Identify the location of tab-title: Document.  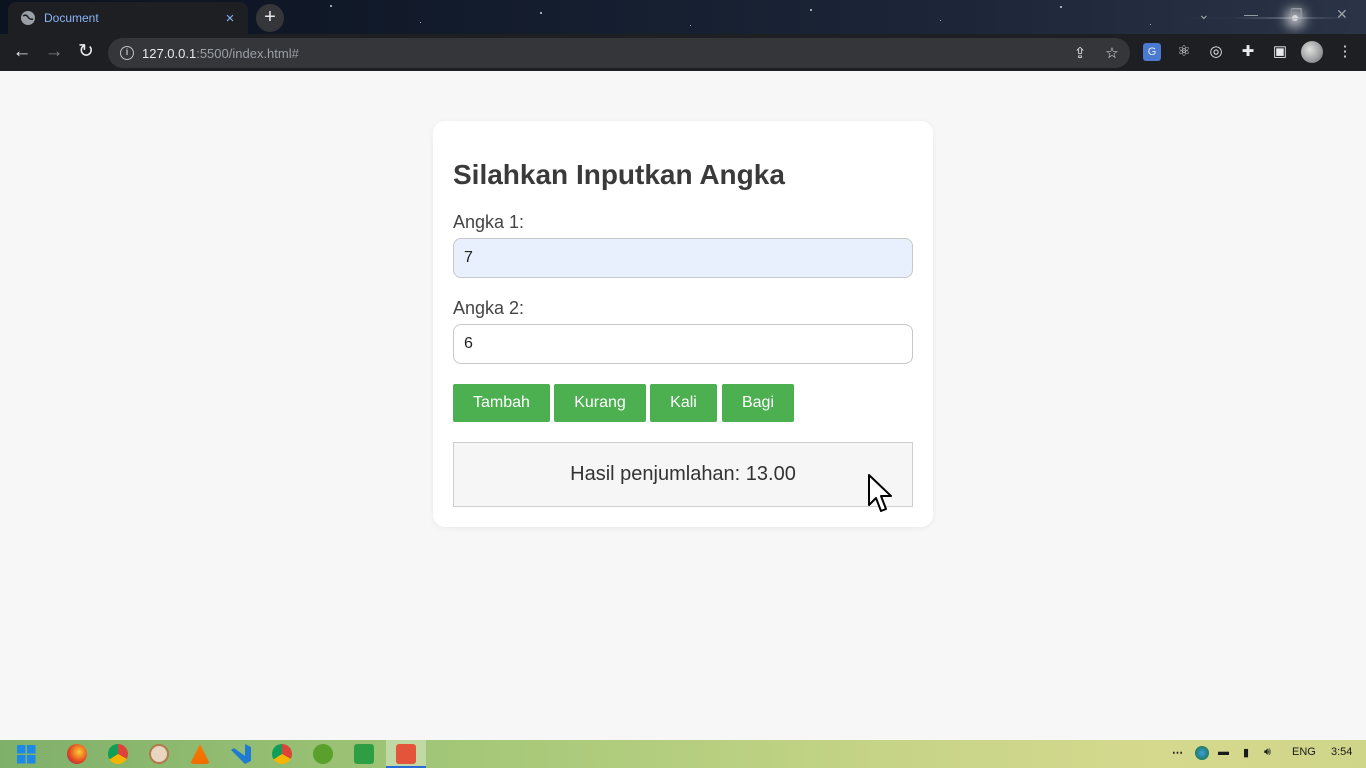
(71, 18).